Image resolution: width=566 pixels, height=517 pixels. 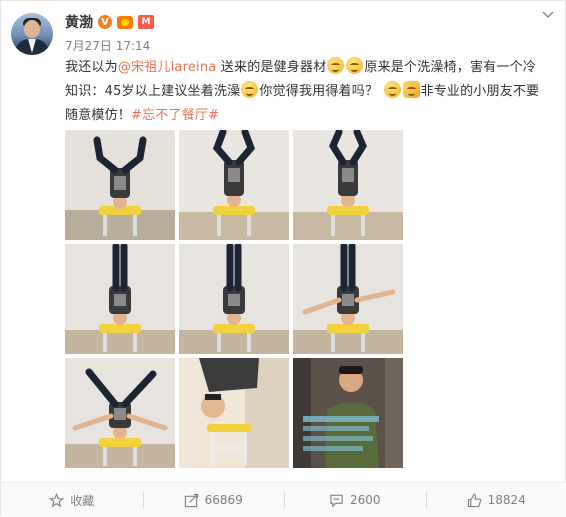 I want to click on smirk-emoji-icon, so click(x=249, y=89).